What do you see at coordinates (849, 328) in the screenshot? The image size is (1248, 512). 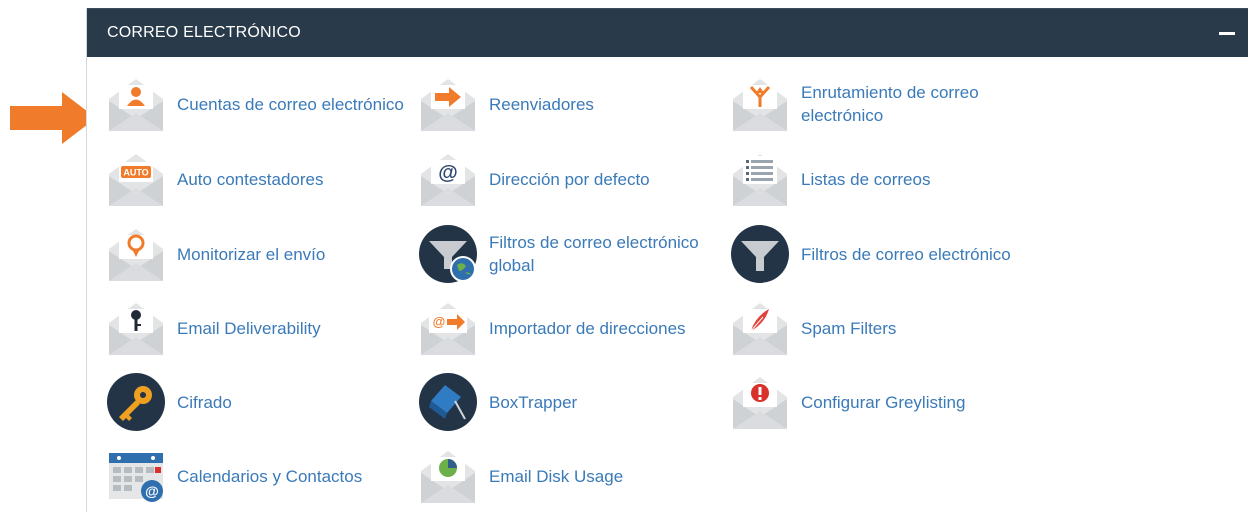 I see `item-label: Spam Filters` at bounding box center [849, 328].